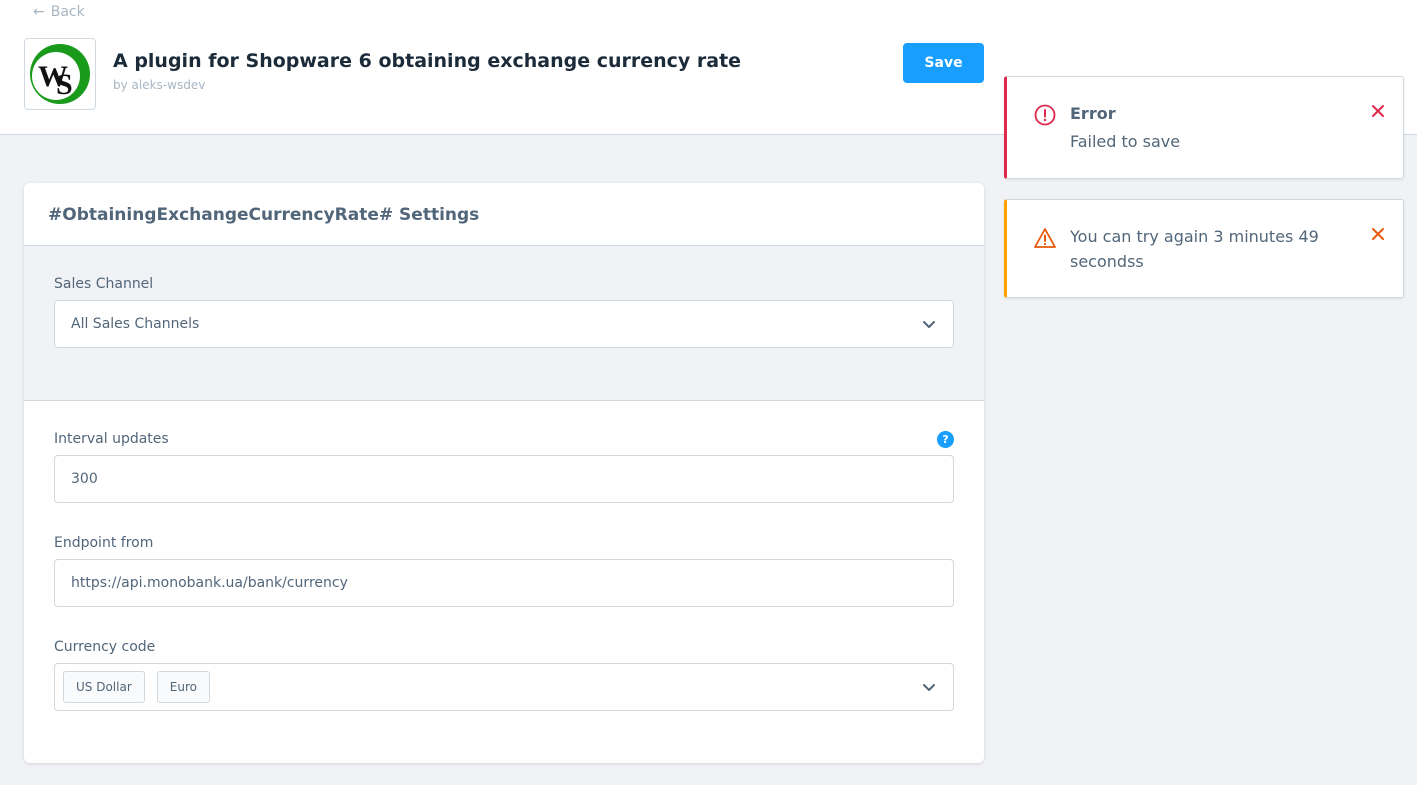 Image resolution: width=1417 pixels, height=785 pixels. I want to click on save-button: Save, so click(943, 63).